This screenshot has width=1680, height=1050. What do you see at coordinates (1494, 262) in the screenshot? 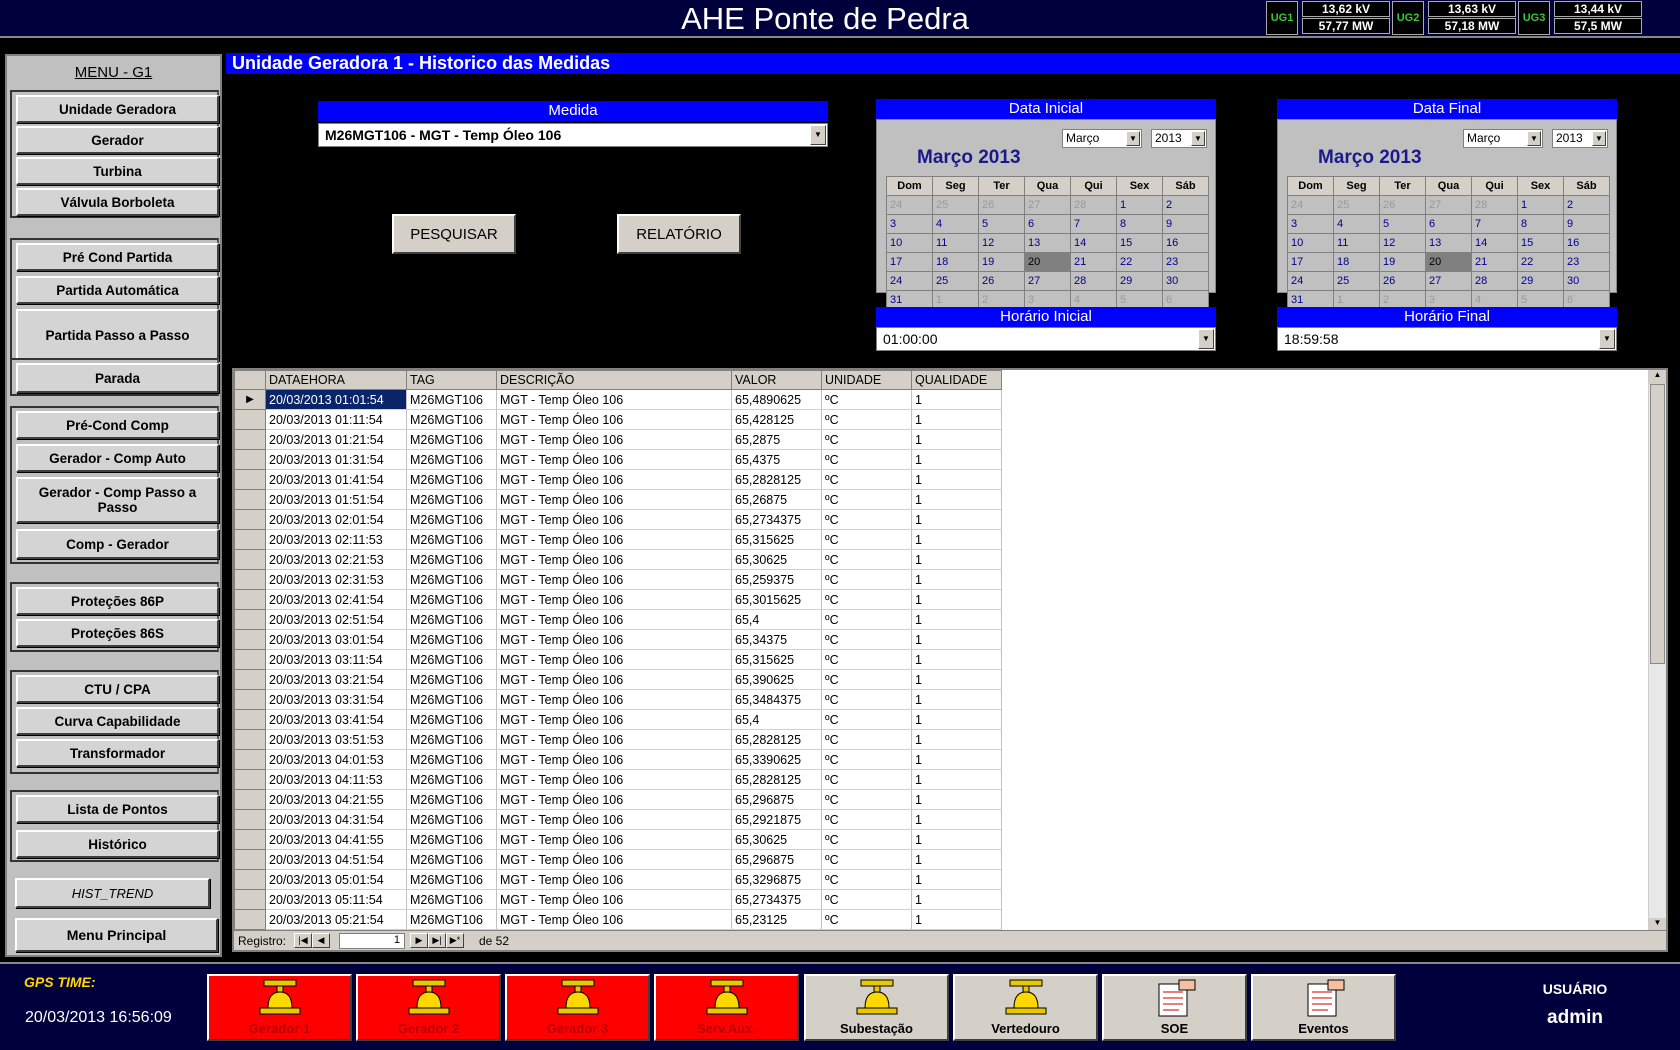
I see `calendar-day: 21` at bounding box center [1494, 262].